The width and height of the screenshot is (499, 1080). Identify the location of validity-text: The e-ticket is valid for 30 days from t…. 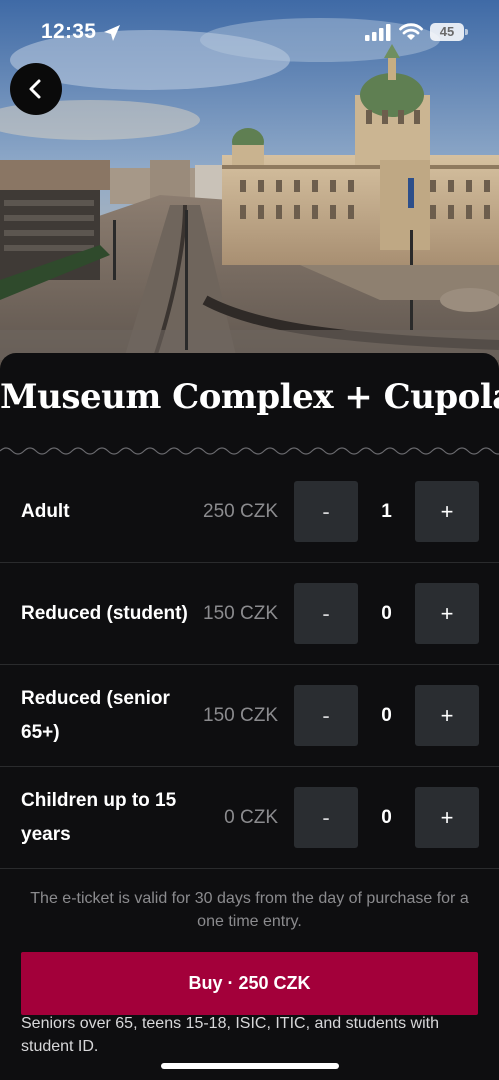
(249, 910).